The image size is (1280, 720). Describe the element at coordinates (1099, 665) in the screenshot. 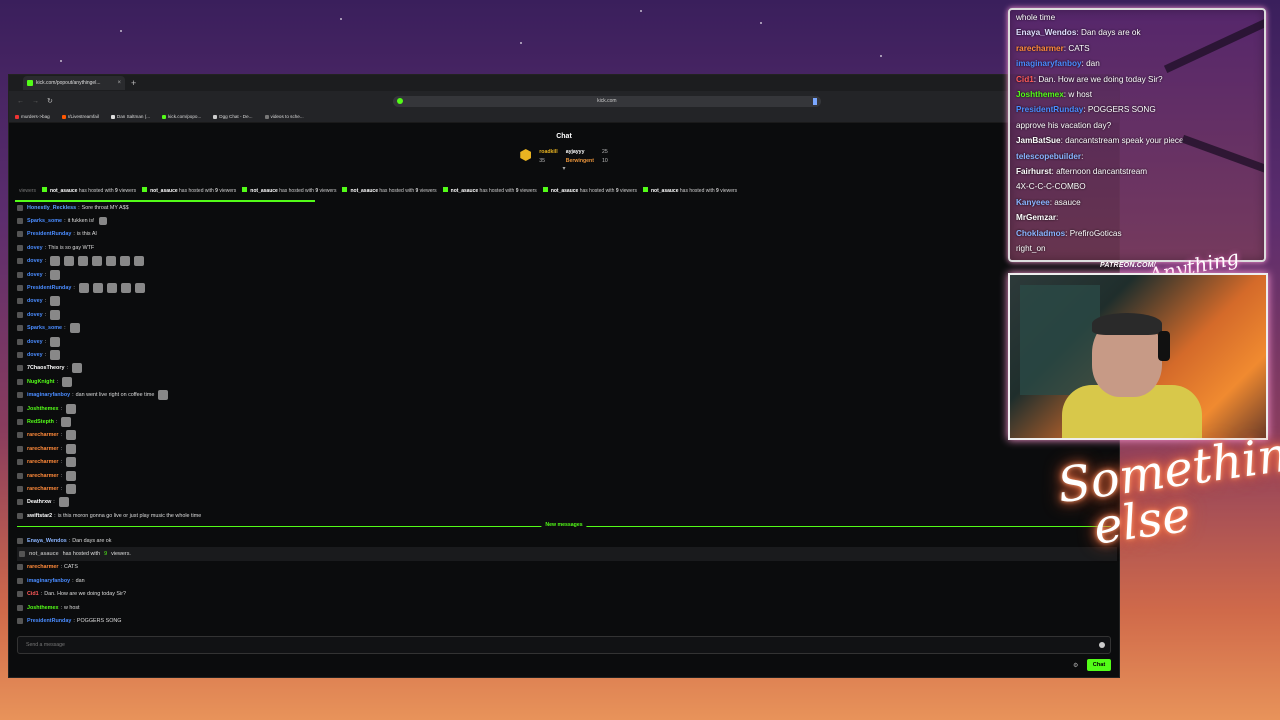

I see `send-chat-button: Chat` at that location.